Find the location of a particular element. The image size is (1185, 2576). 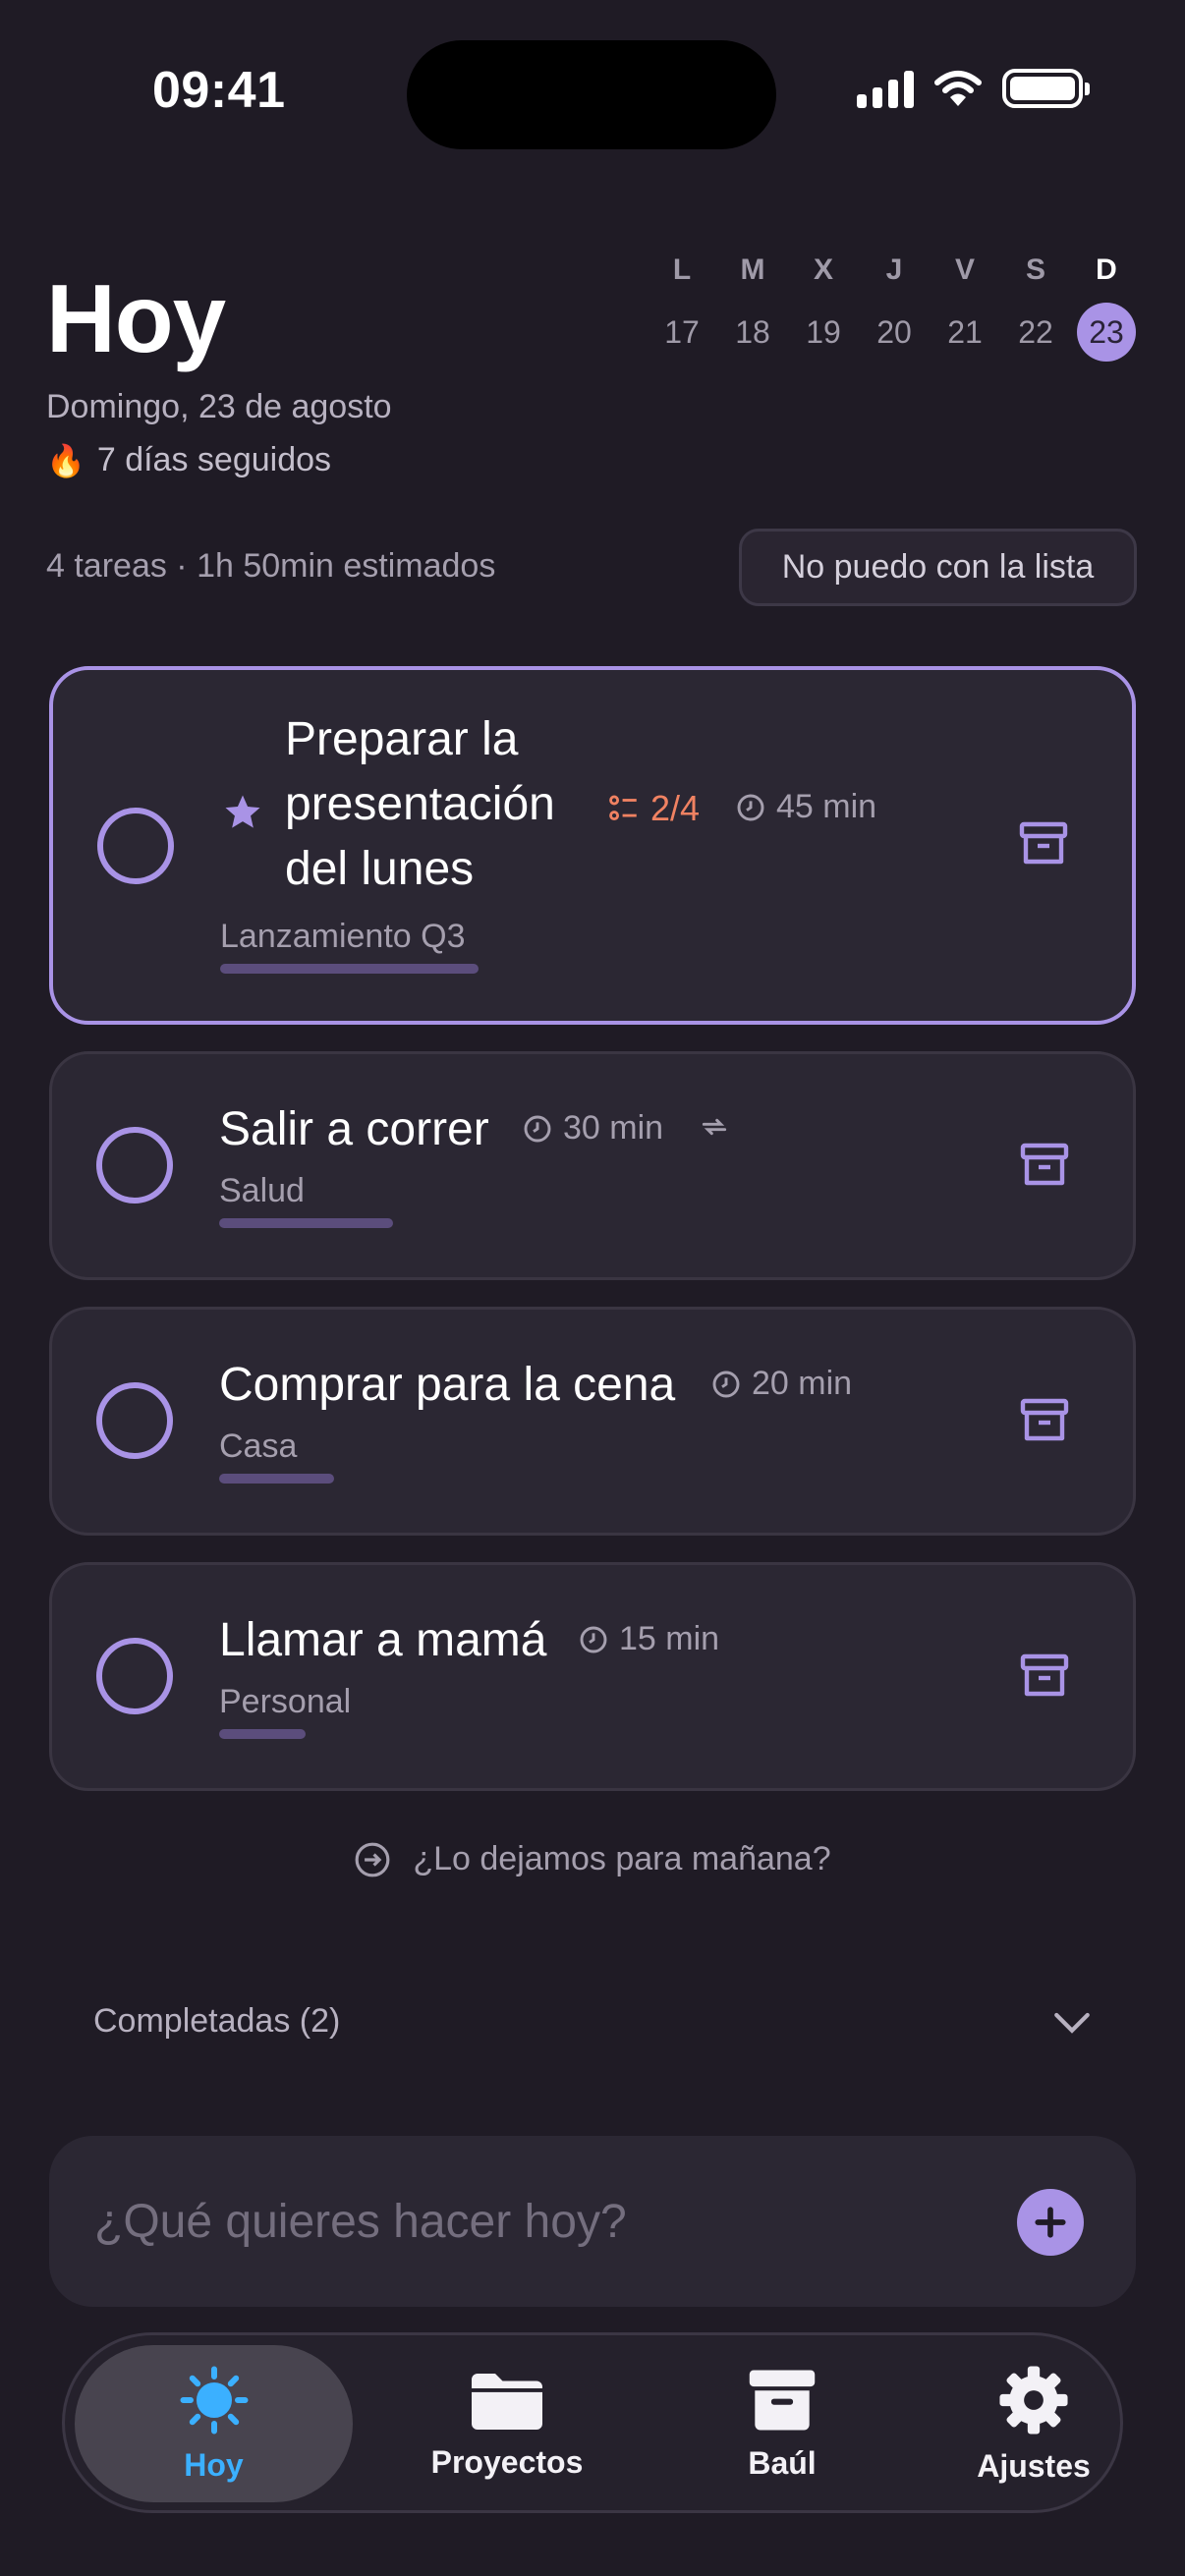

subtask-progress: 2/4 is located at coordinates (654, 808).